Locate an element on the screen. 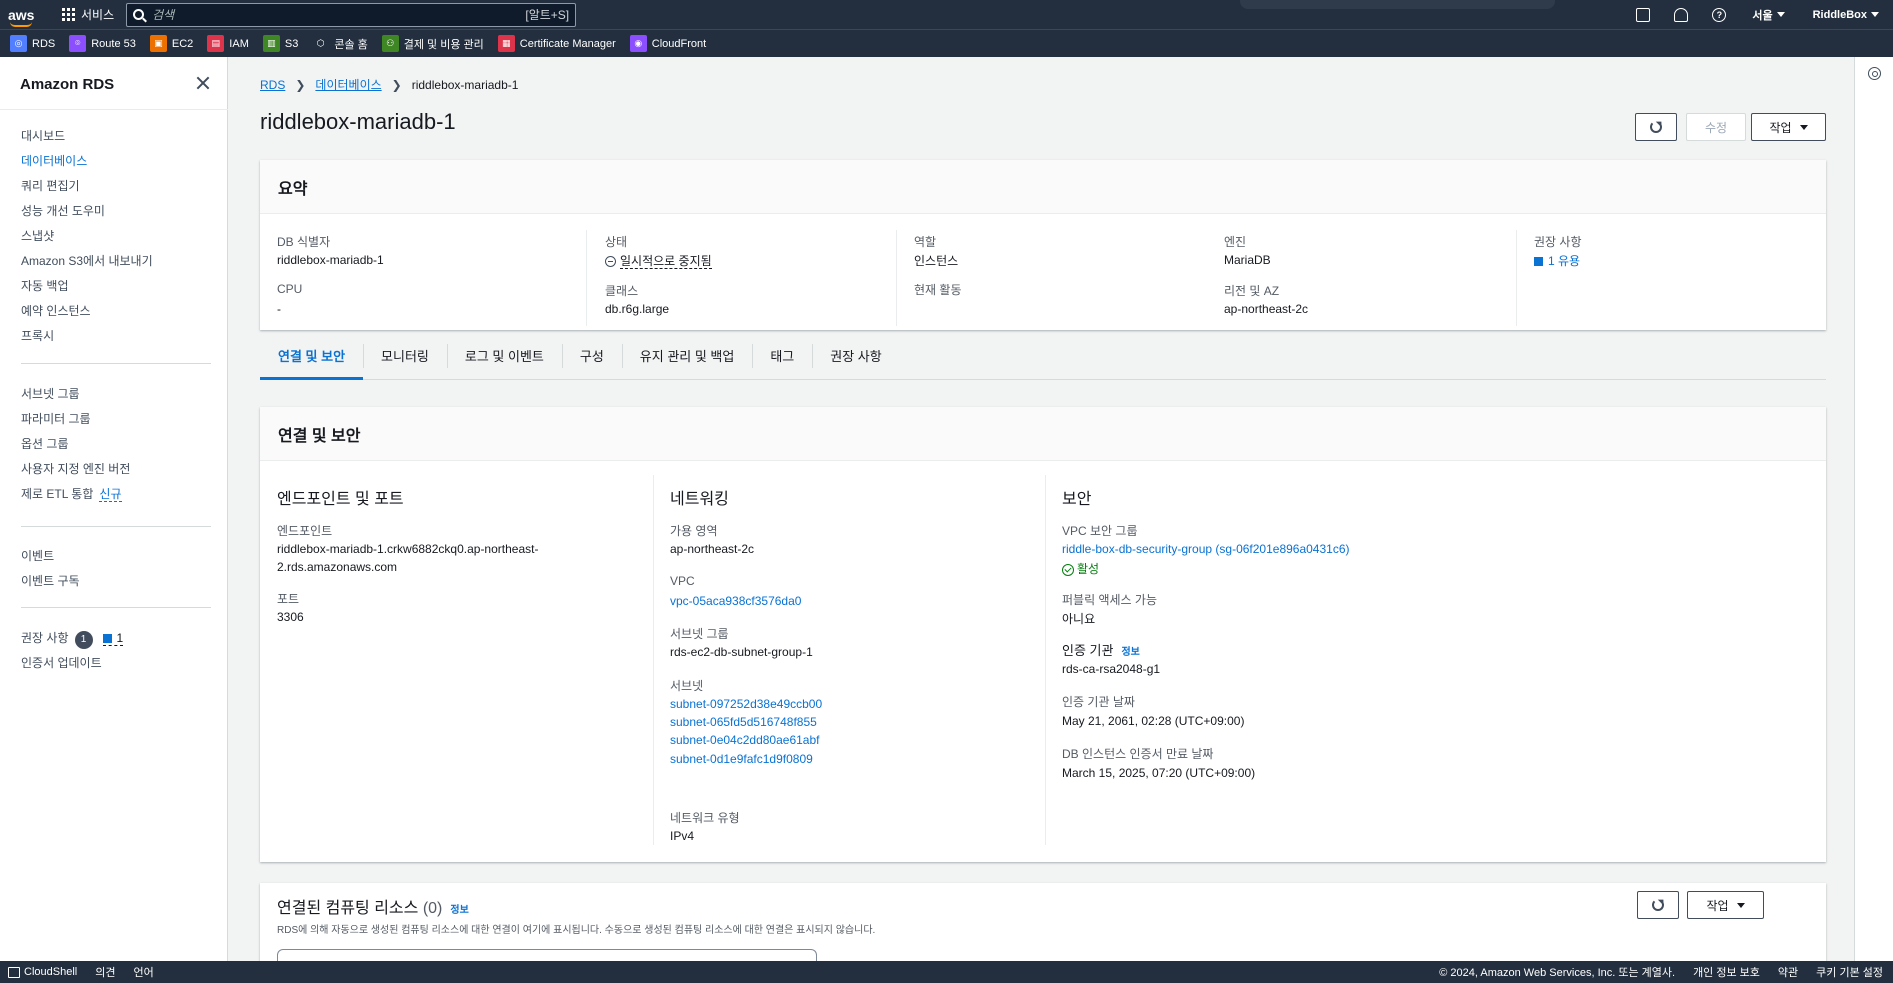 The width and height of the screenshot is (1893, 983). tab-monitoring: 모니터링 is located at coordinates (405, 362).